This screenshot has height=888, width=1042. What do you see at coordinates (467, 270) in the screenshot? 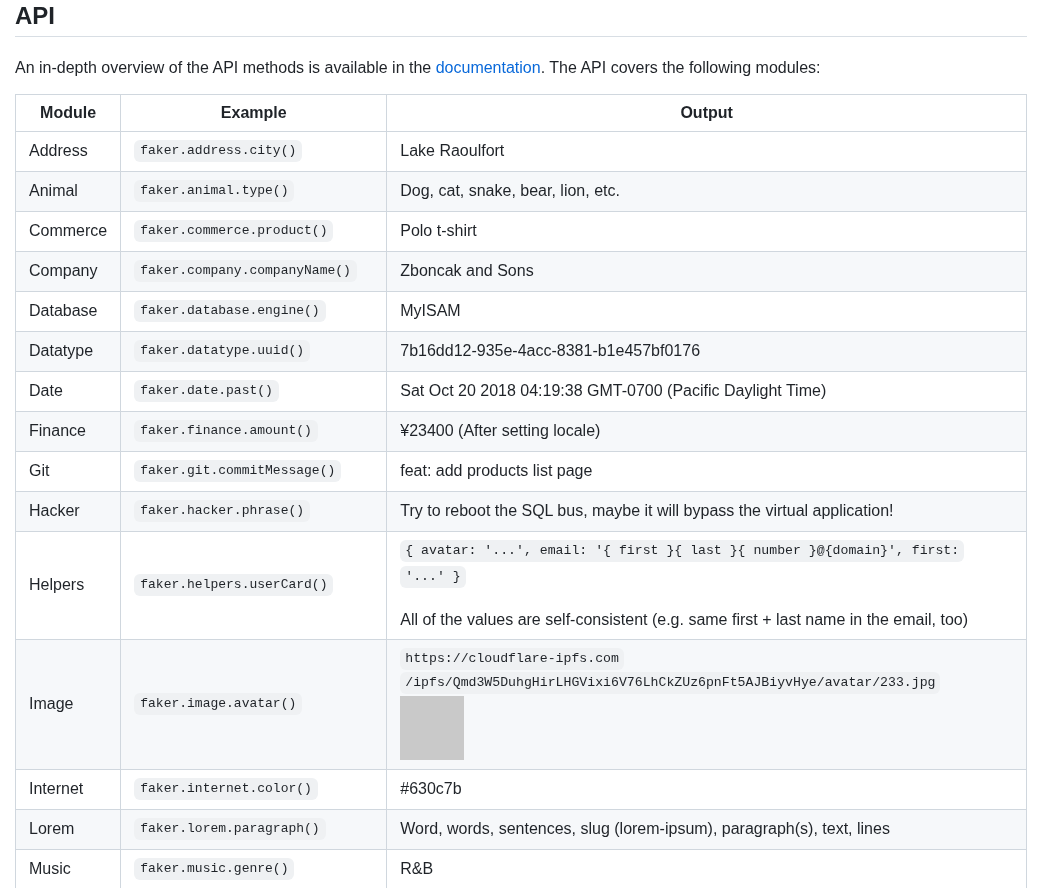
I see `output-text: Zboncak and Sons` at bounding box center [467, 270].